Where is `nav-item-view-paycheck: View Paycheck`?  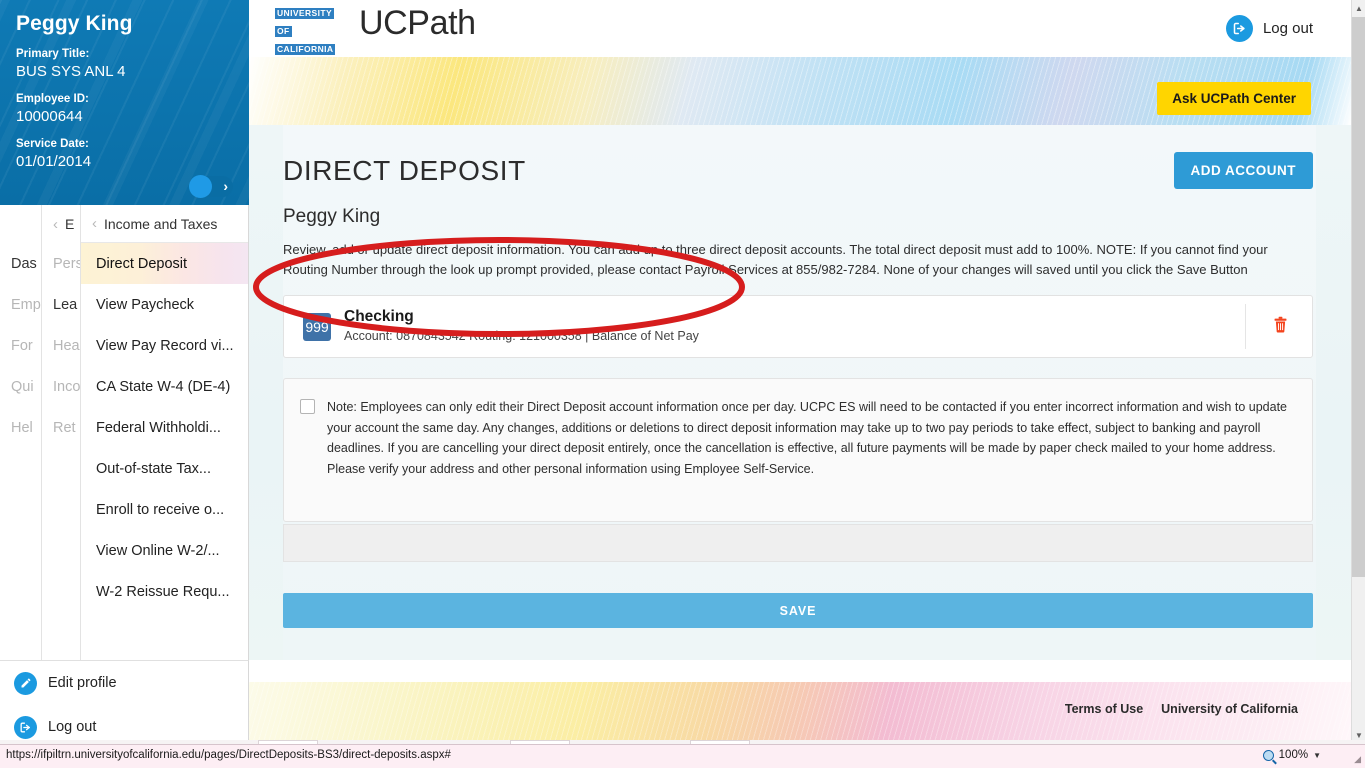 nav-item-view-paycheck: View Paycheck is located at coordinates (164, 304).